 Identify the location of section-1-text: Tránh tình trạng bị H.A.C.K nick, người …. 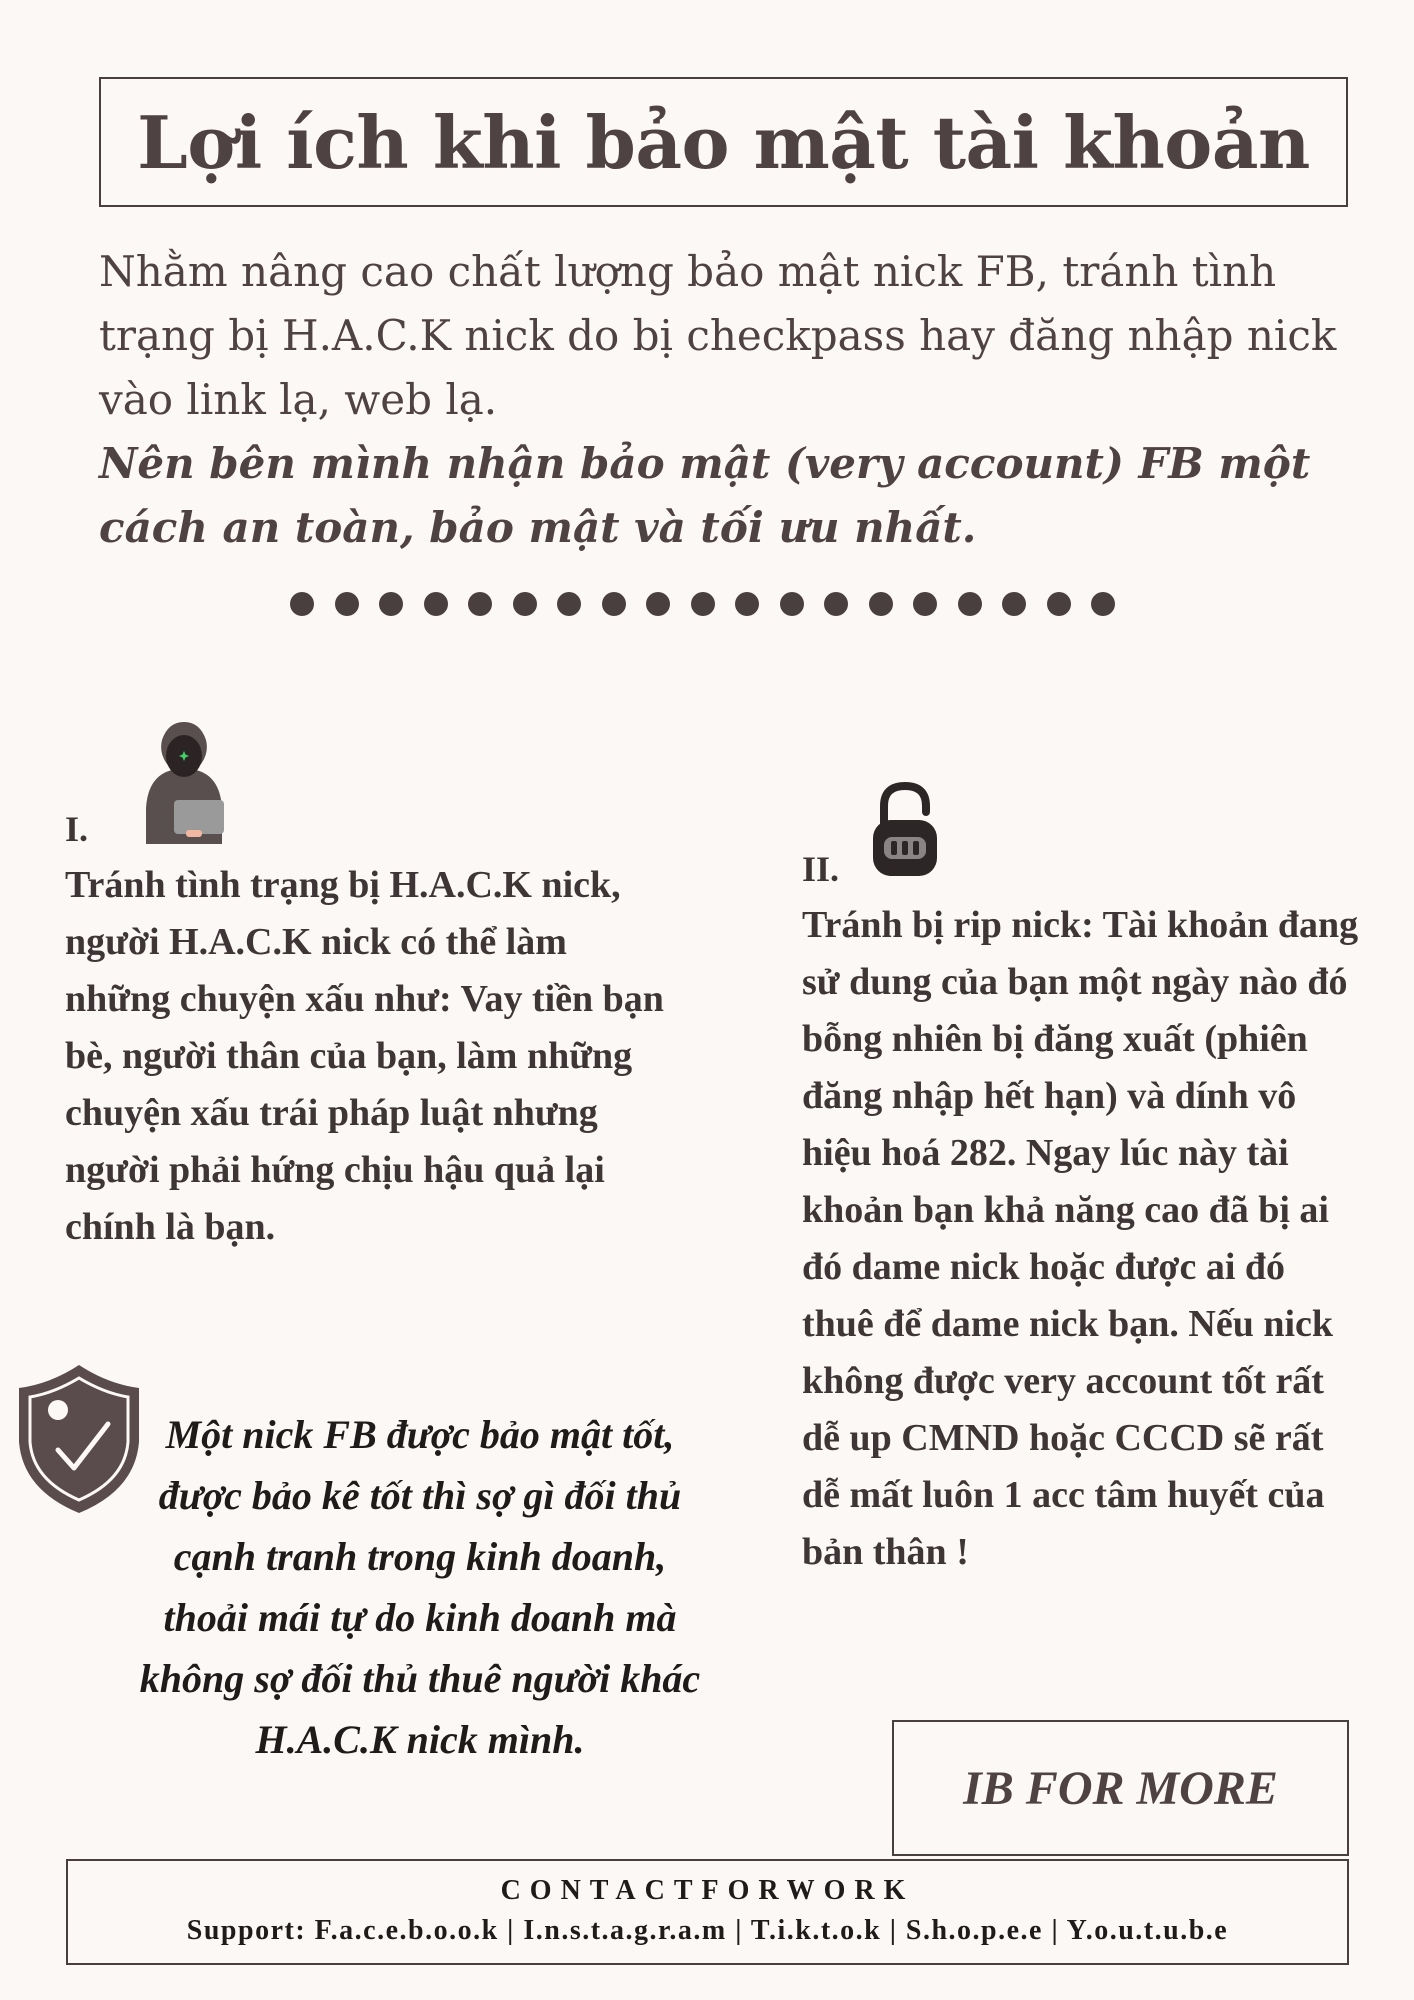
(364, 1056).